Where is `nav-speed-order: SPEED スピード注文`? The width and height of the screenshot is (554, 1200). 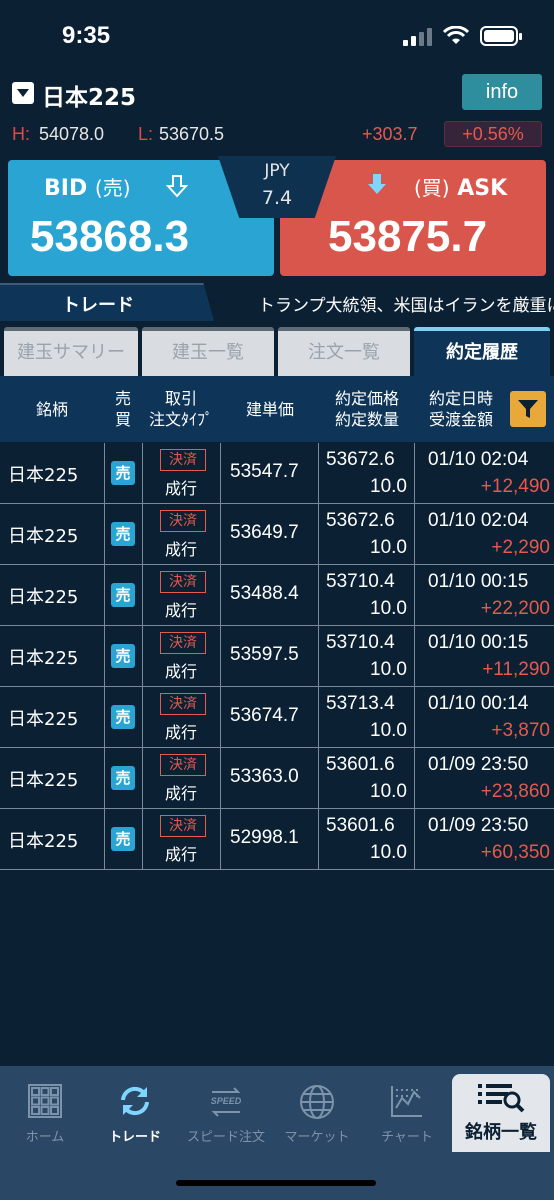
nav-speed-order: SPEED スピード注文 is located at coordinates (226, 1110).